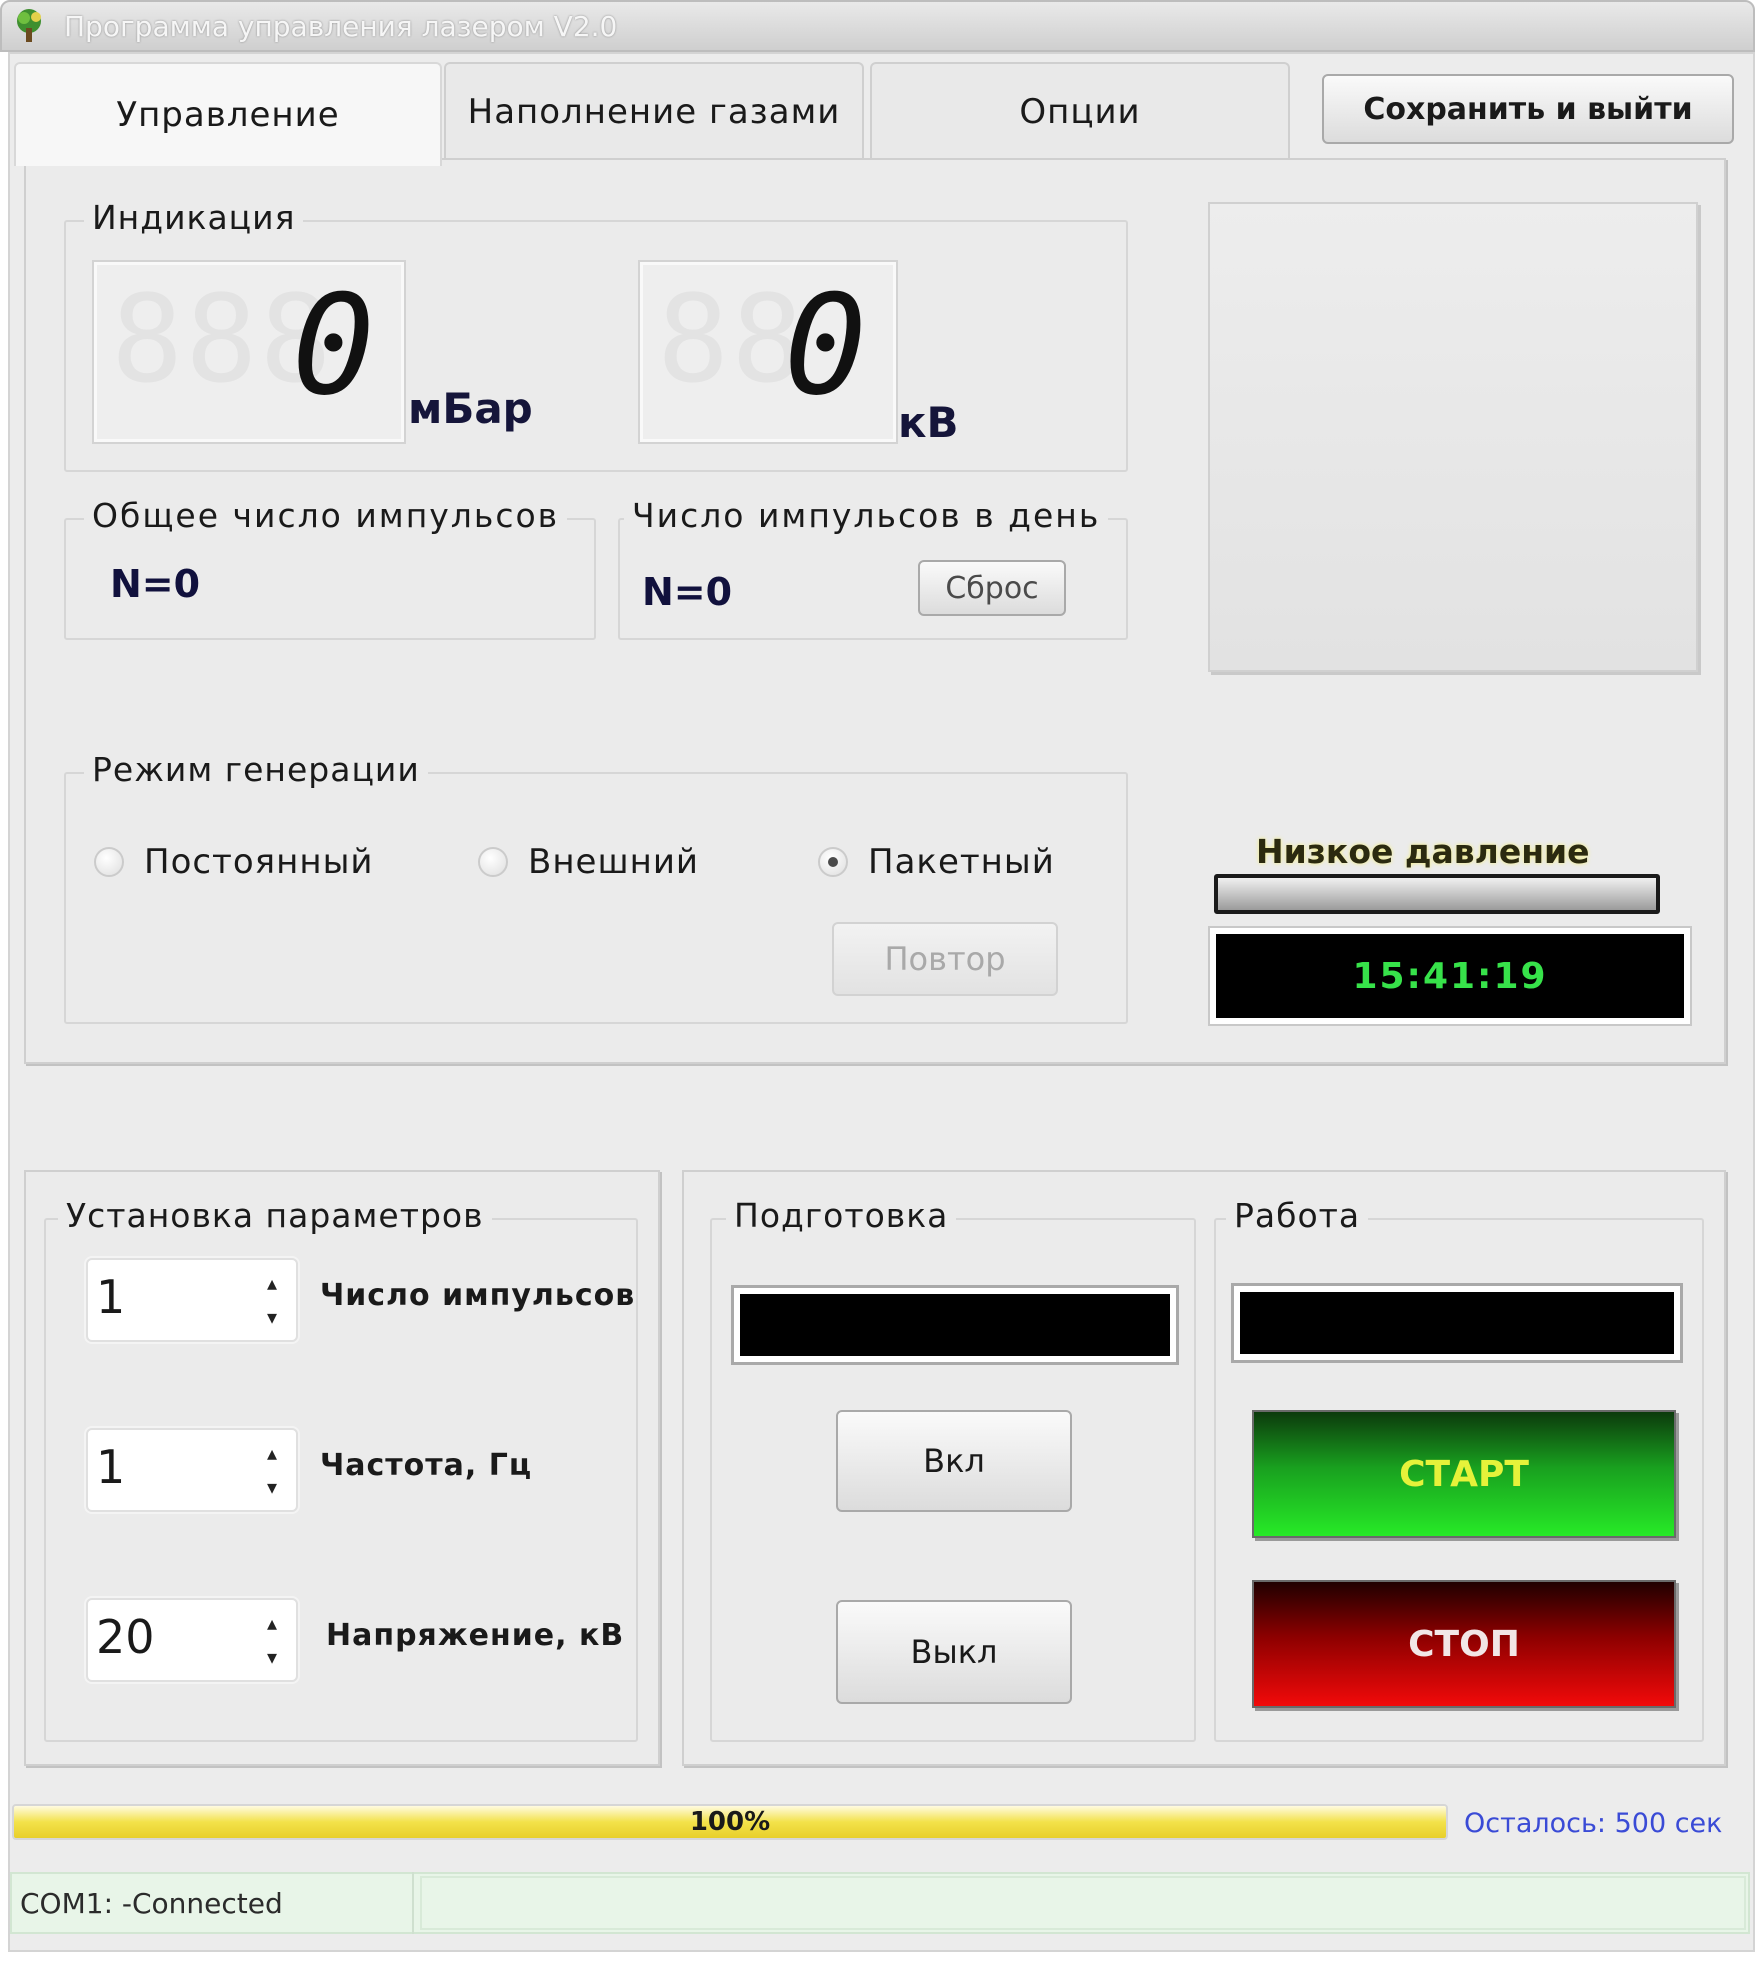  What do you see at coordinates (1457, 1323) in the screenshot?
I see `work-indicator` at bounding box center [1457, 1323].